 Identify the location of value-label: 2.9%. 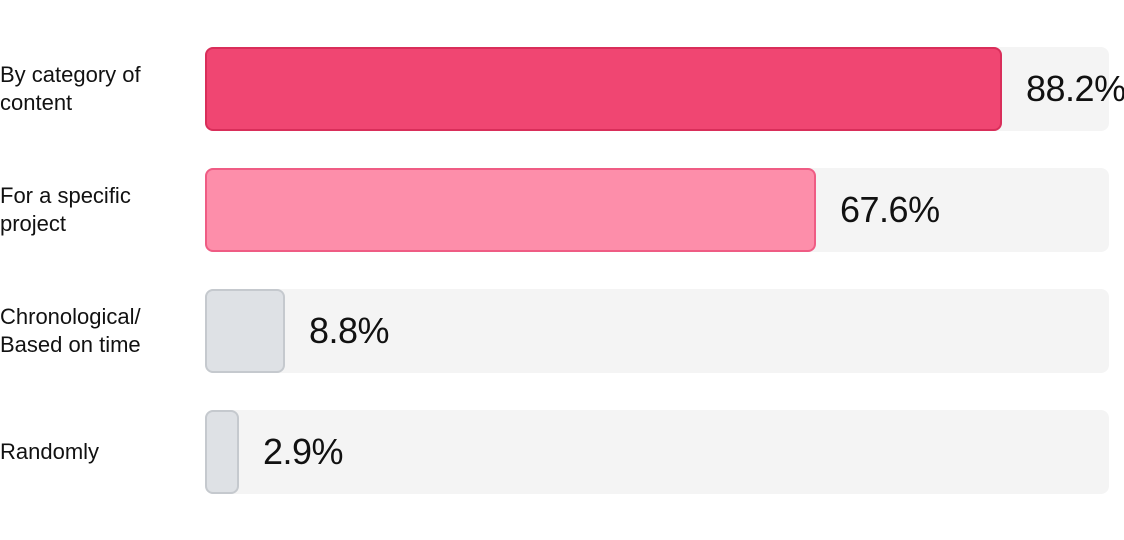
(303, 451).